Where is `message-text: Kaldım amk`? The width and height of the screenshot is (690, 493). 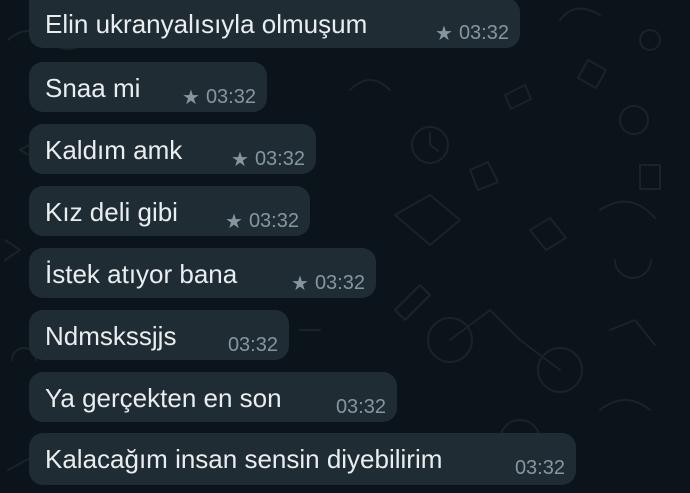 message-text: Kaldım amk is located at coordinates (114, 150).